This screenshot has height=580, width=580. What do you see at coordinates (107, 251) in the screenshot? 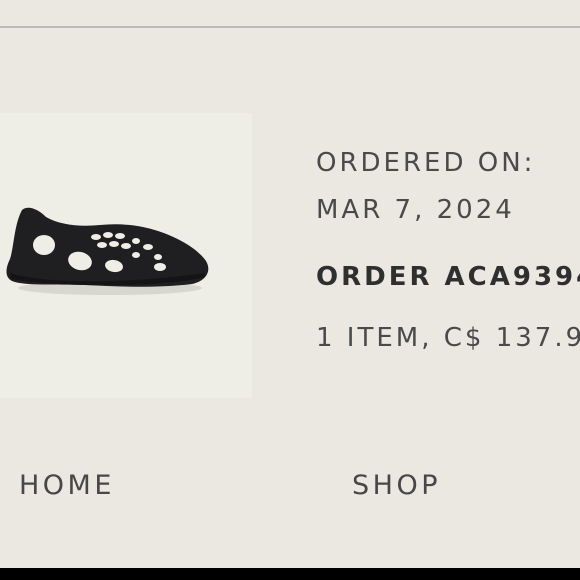
I see `foam-runner-shoe-image` at bounding box center [107, 251].